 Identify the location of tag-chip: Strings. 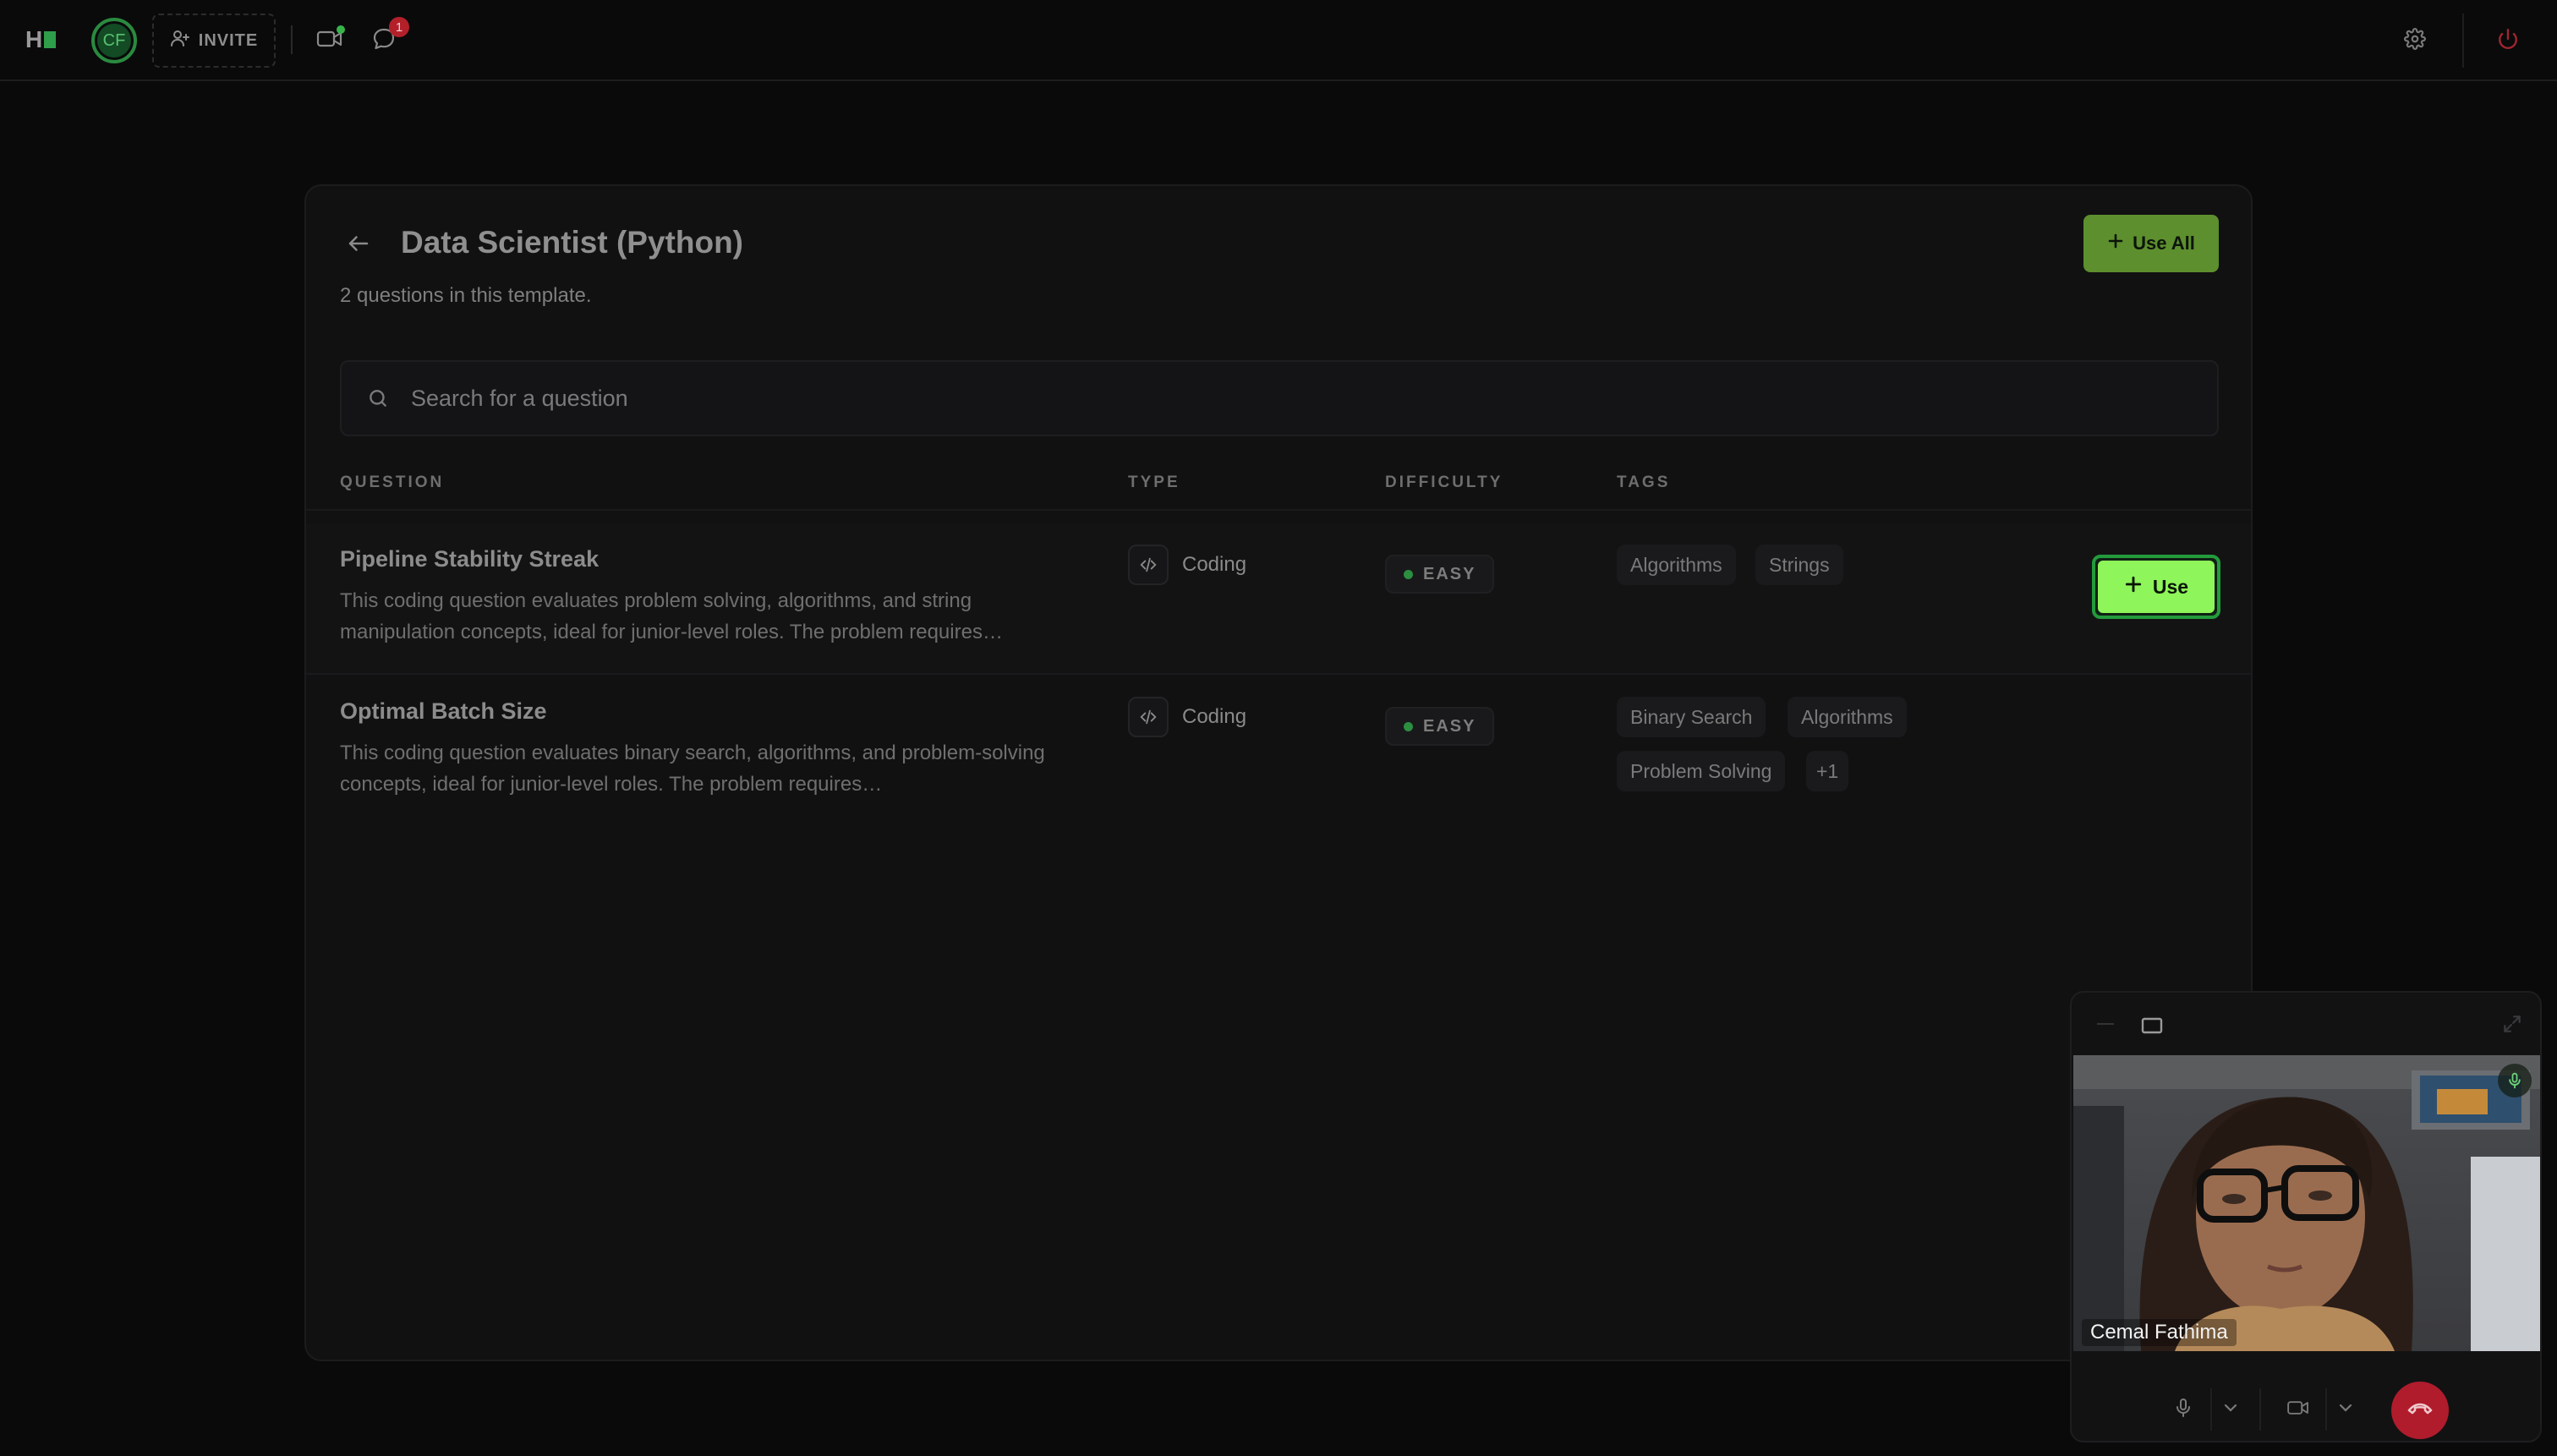
(1799, 565).